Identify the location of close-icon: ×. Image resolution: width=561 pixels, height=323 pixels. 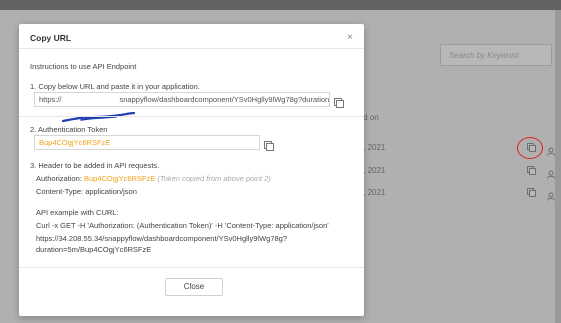
(350, 37).